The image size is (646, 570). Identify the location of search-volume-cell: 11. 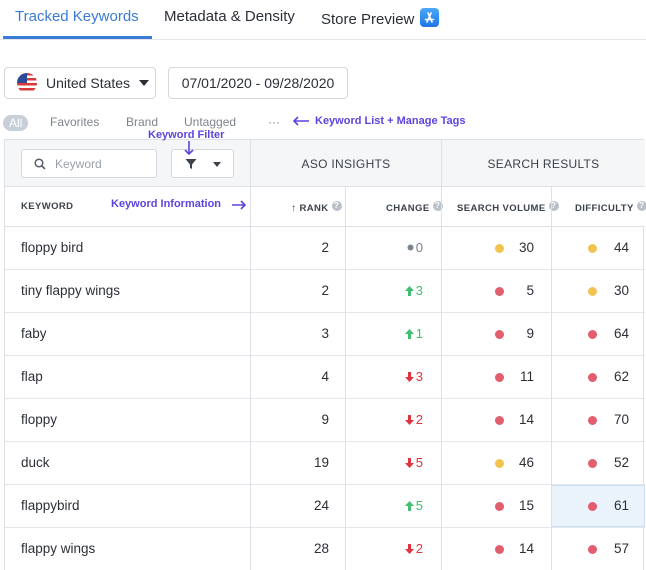
(526, 376).